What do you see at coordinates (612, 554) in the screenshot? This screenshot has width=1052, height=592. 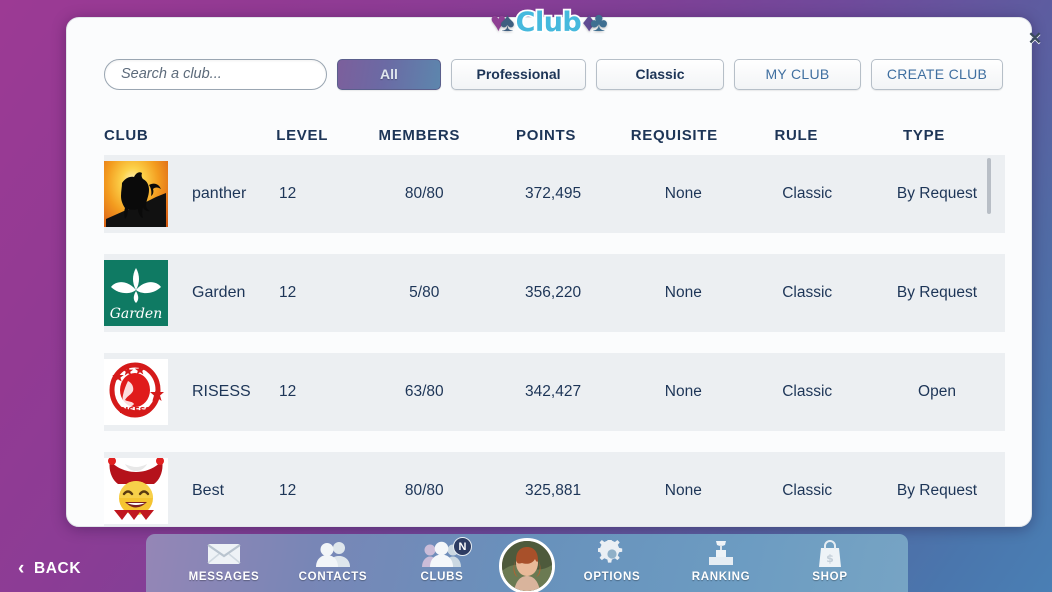 I see `gear-icon` at bounding box center [612, 554].